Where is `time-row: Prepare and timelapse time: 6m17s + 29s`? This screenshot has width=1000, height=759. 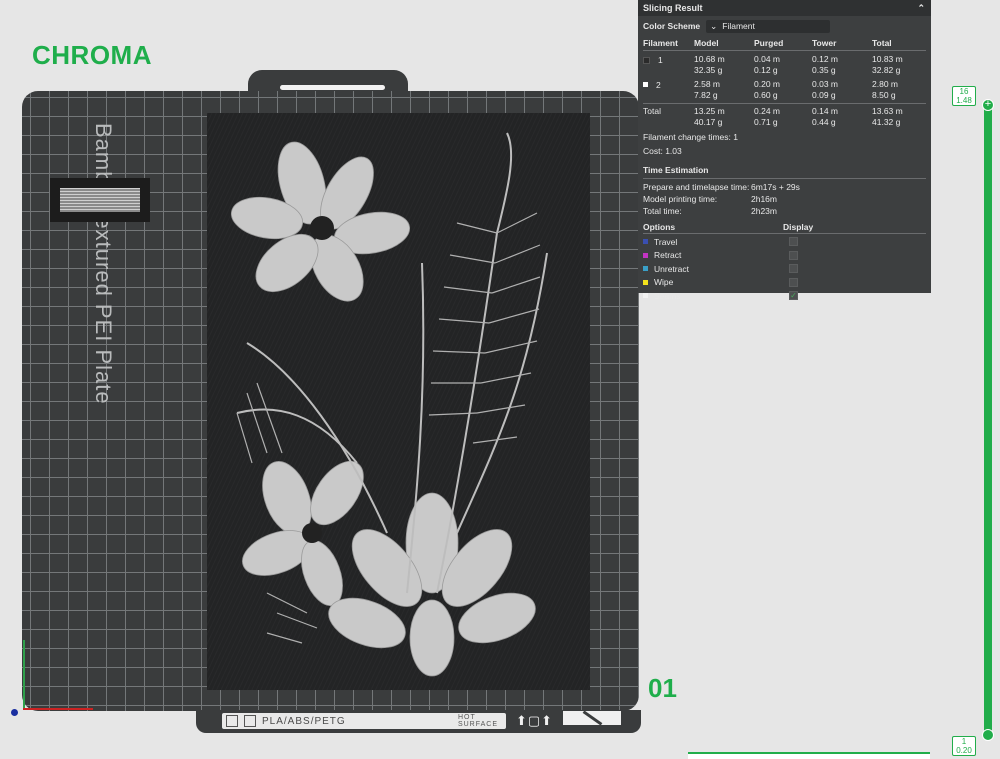 time-row: Prepare and timelapse time: 6m17s + 29s is located at coordinates (784, 187).